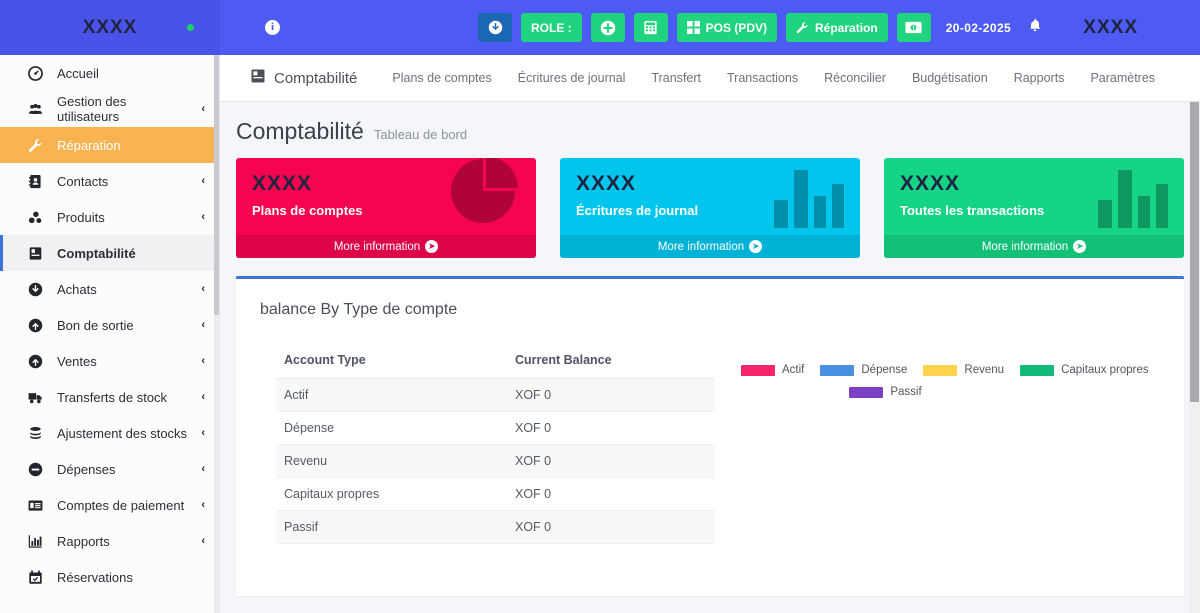  I want to click on role-button: ROLE :, so click(551, 27).